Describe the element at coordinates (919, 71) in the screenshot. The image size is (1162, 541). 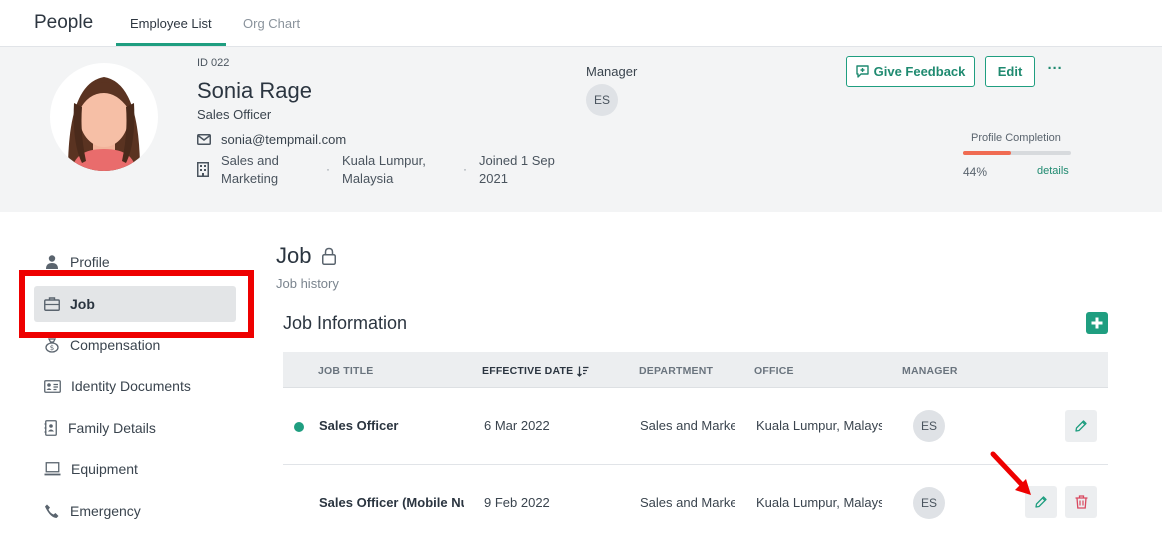
I see `give-feedback-label: Give Feedback` at that location.